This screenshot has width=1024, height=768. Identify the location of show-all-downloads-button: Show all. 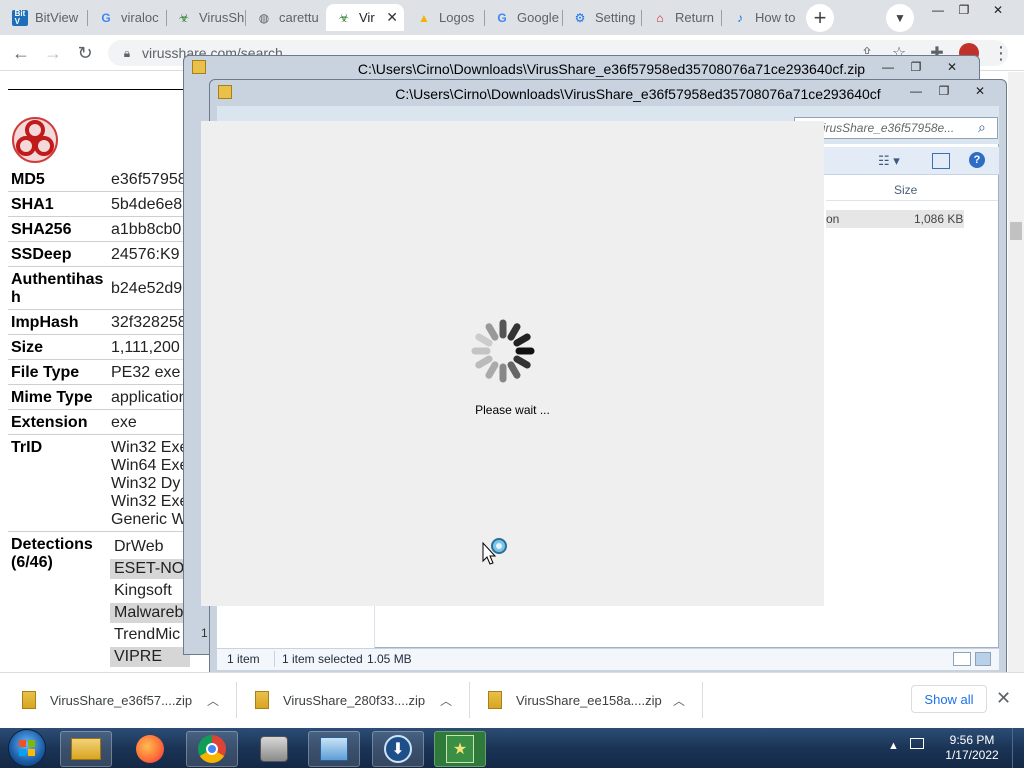
(949, 699).